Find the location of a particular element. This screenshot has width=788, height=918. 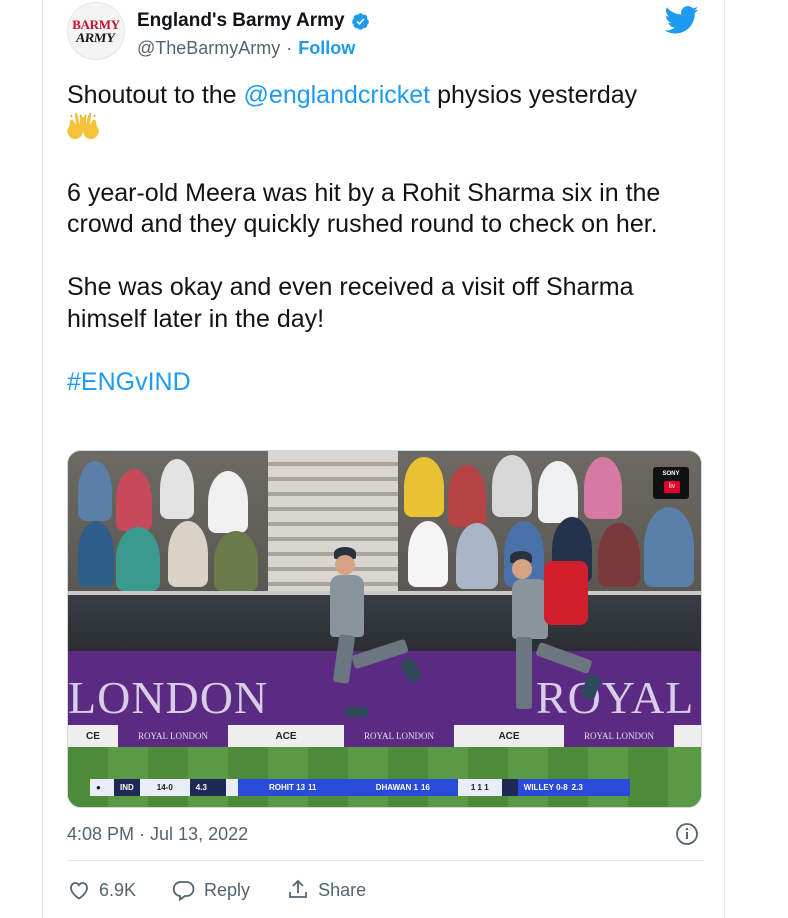

hashtag-link: #ENGvIND is located at coordinates (129, 382).